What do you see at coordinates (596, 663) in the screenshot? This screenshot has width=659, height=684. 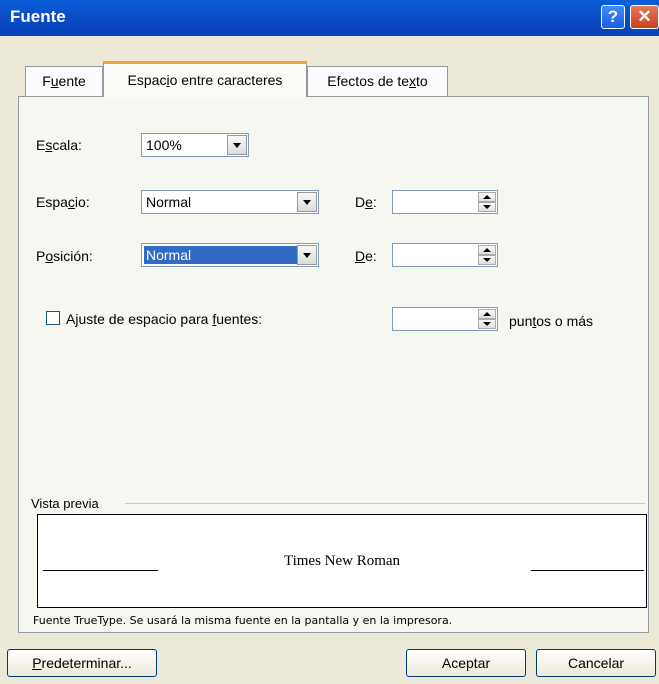 I see `cancelar-button: Cancelar` at bounding box center [596, 663].